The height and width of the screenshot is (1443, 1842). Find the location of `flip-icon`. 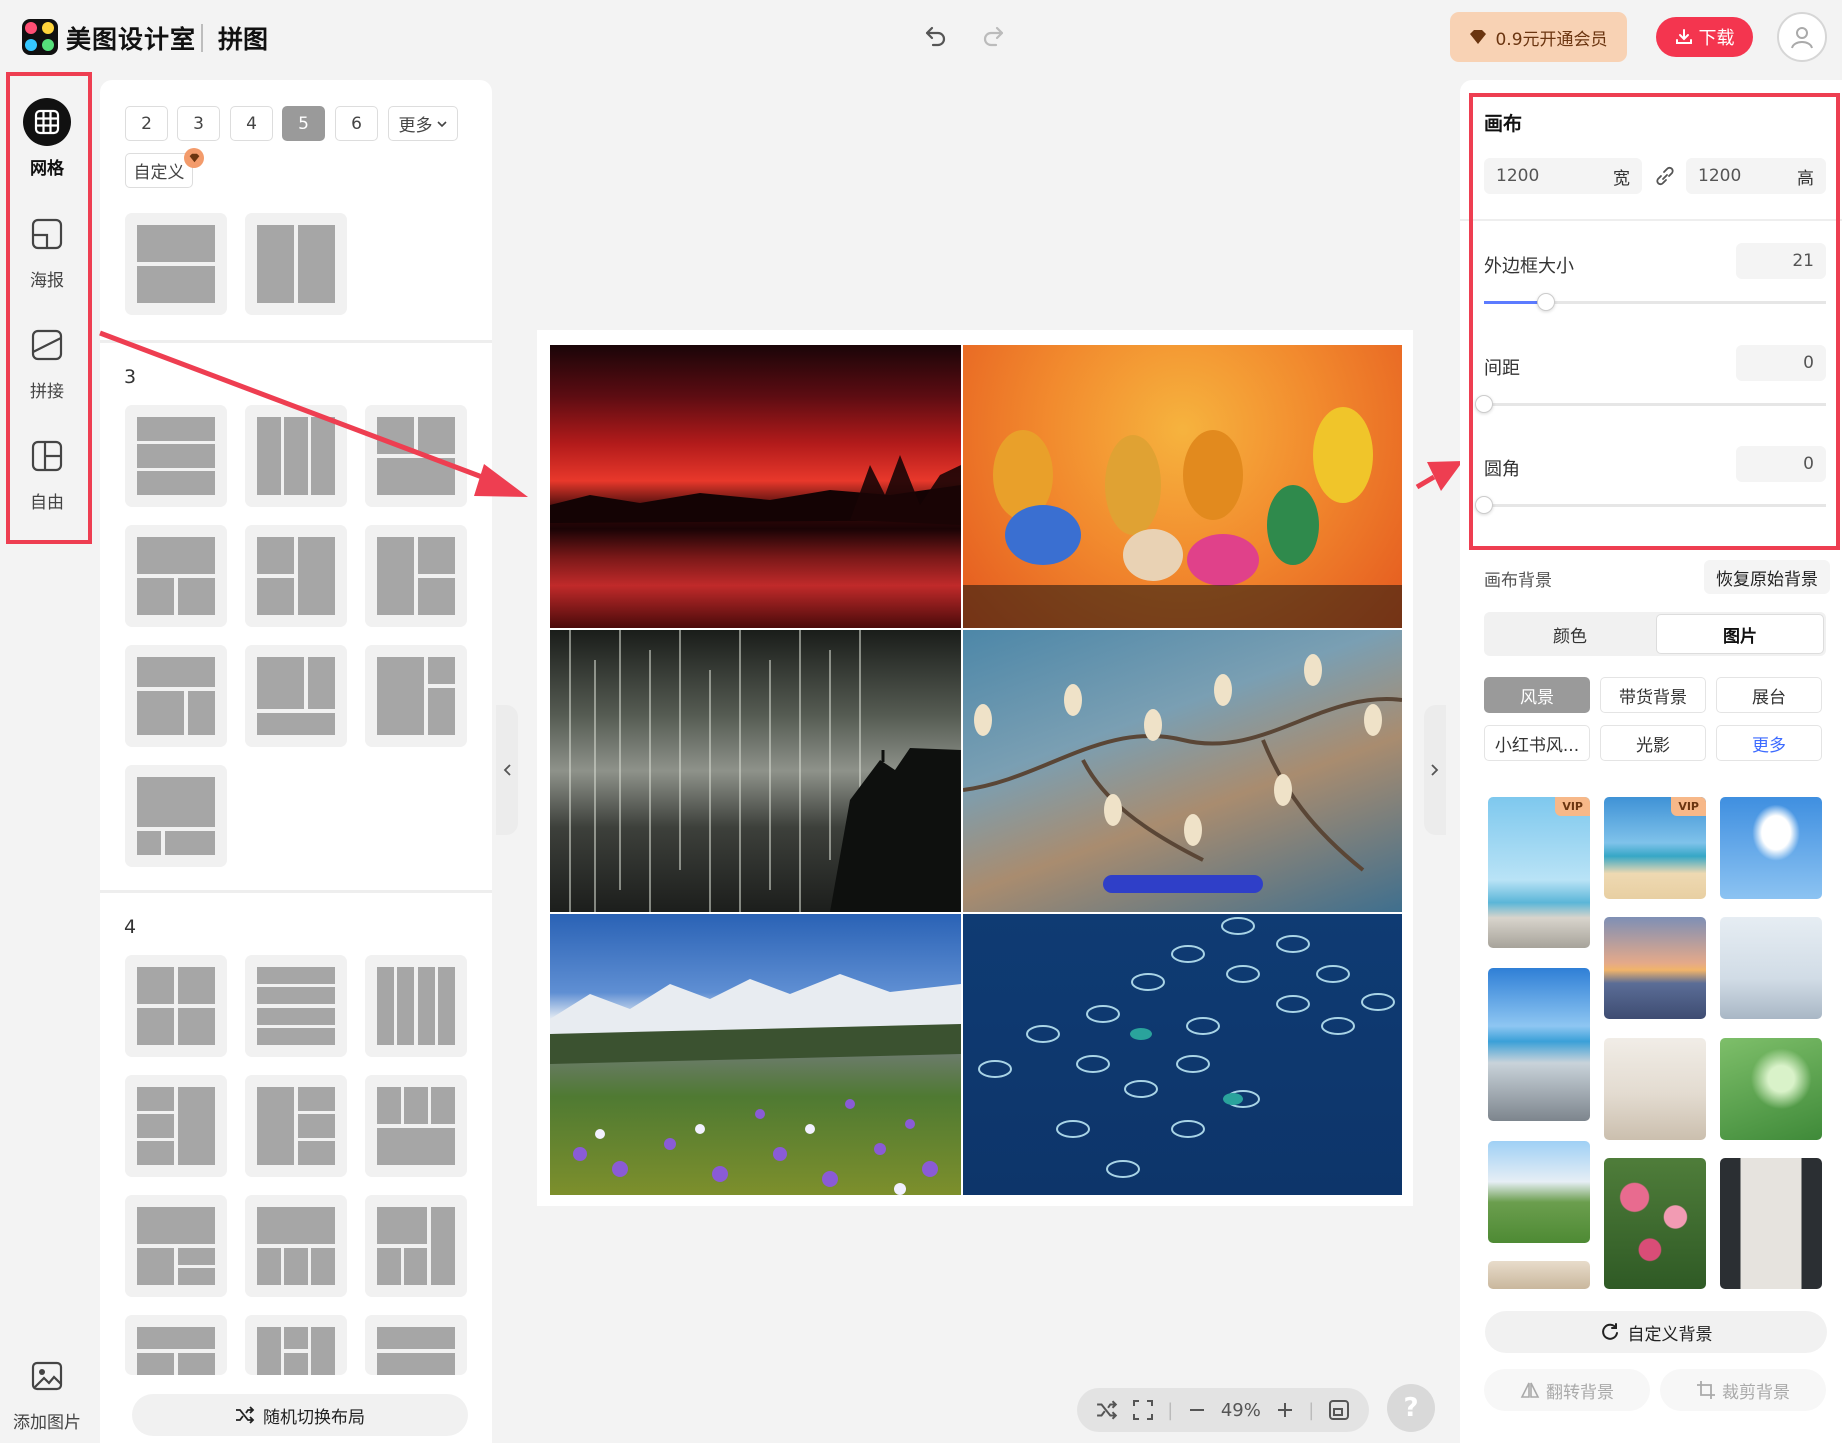

flip-icon is located at coordinates (1530, 1390).